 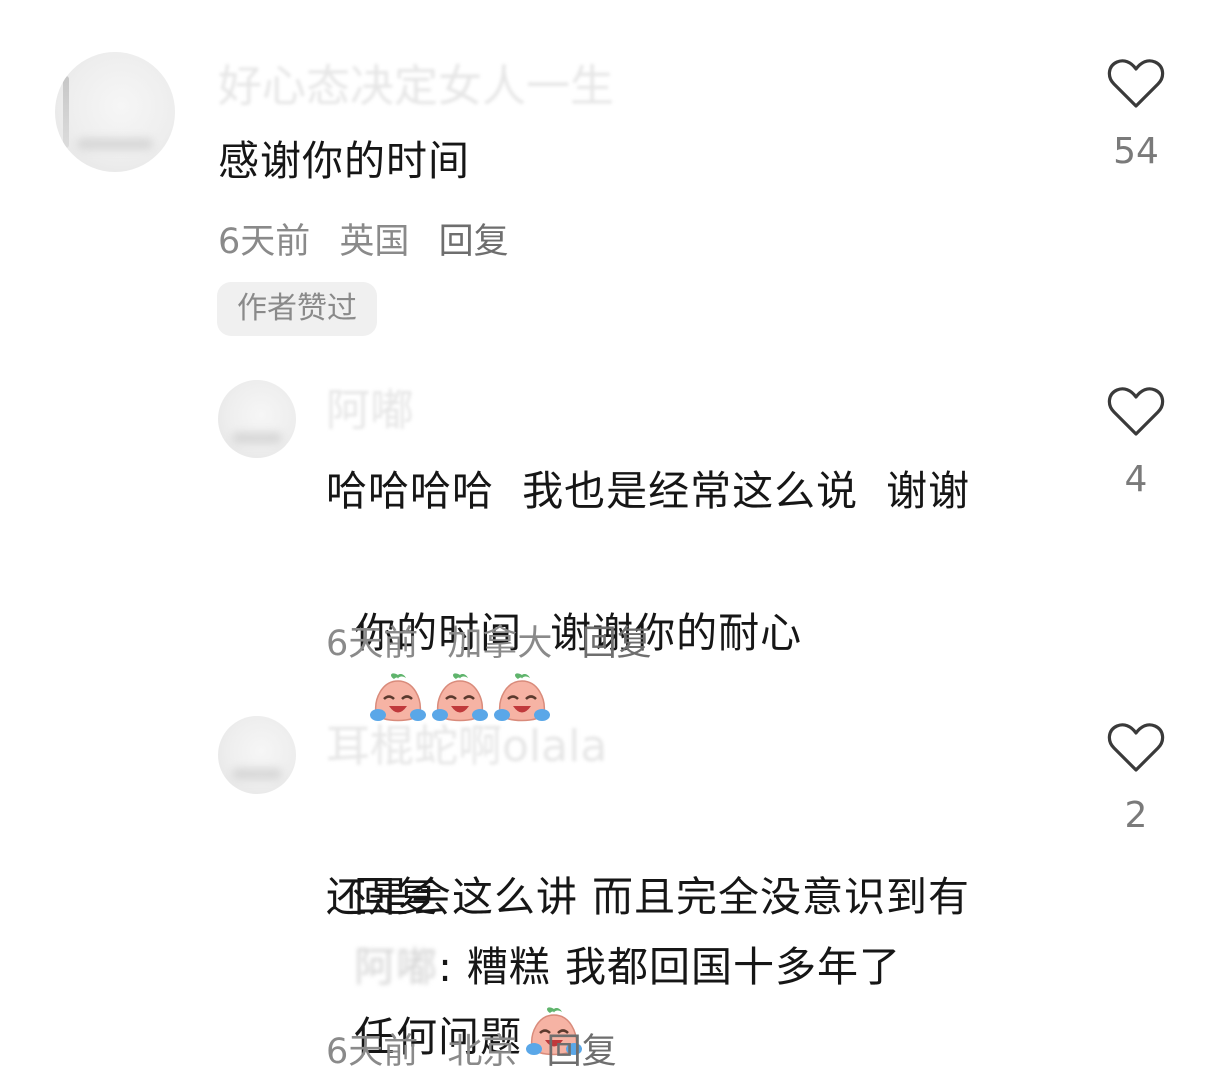 What do you see at coordinates (1136, 115) in the screenshot?
I see `like-button: 54` at bounding box center [1136, 115].